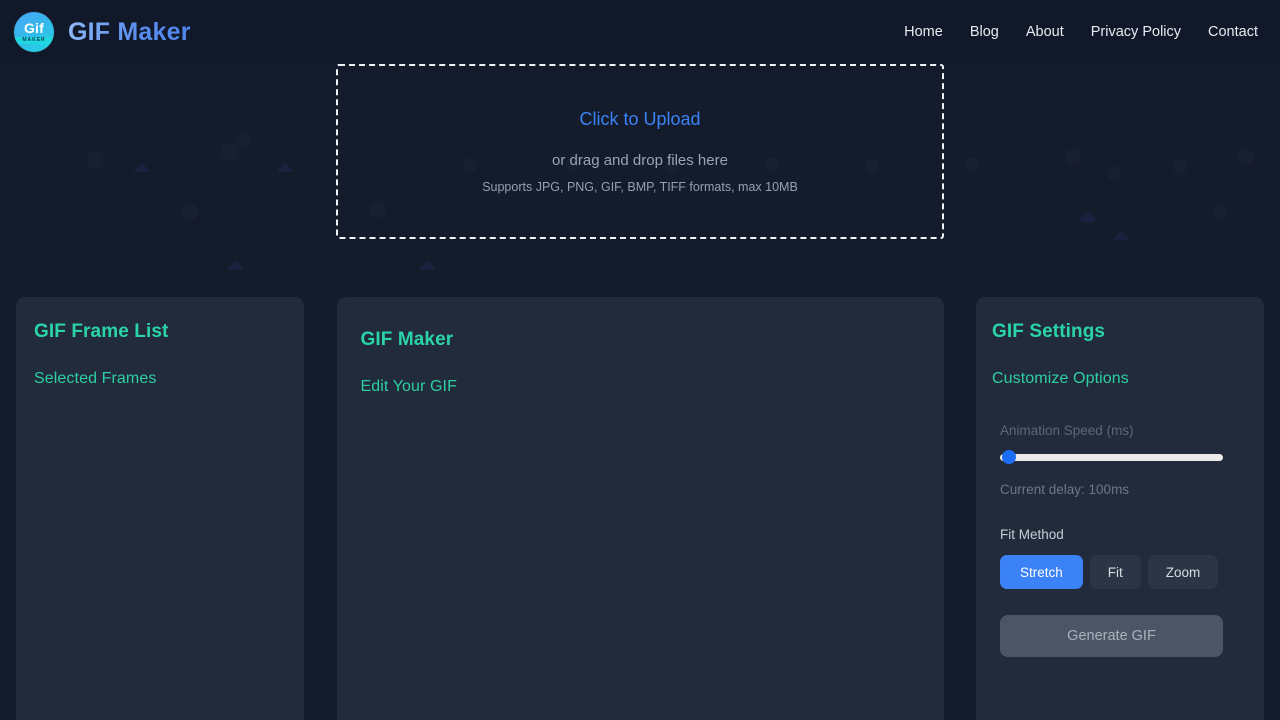 The height and width of the screenshot is (720, 1280). I want to click on fit-method-group: Stretch Fit Zoom, so click(1120, 572).